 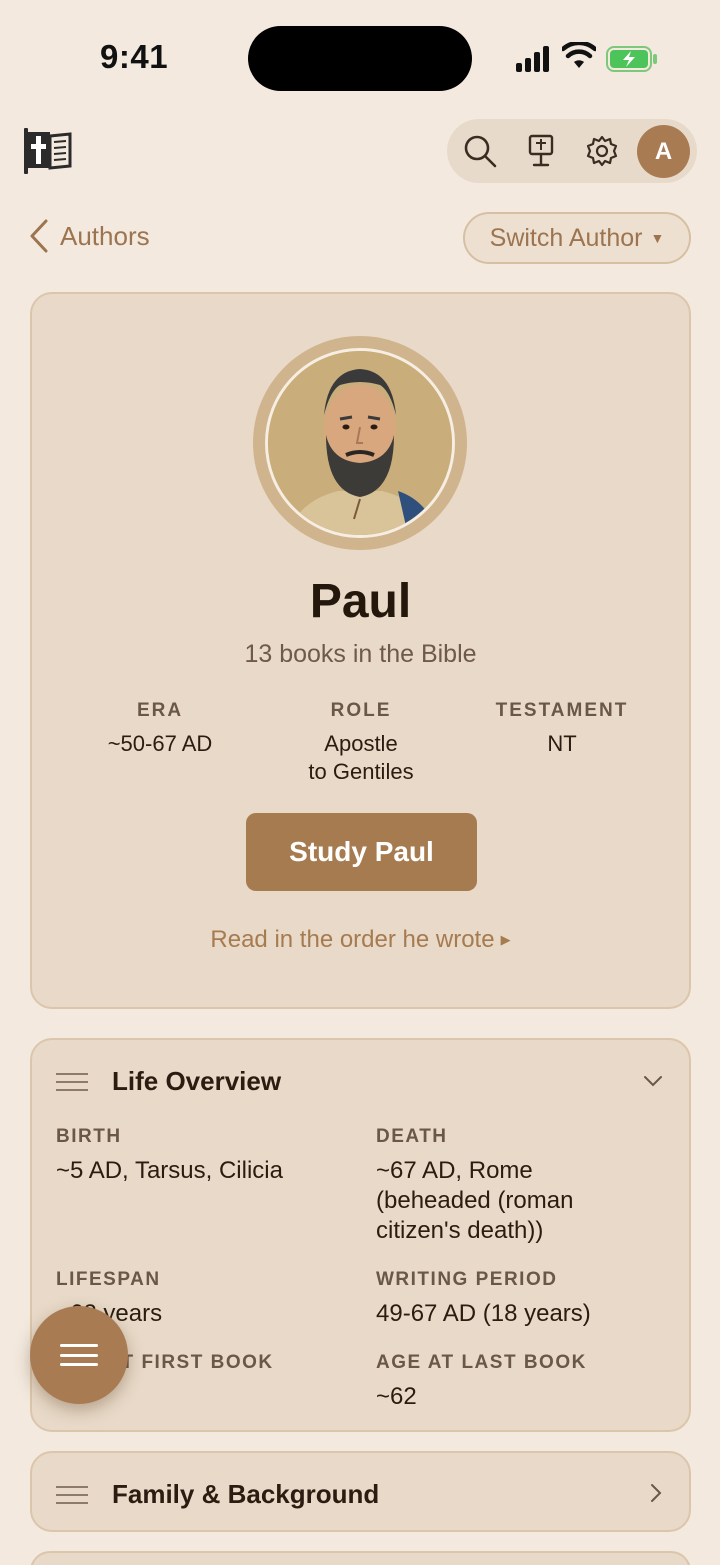 I want to click on author-name: Paul, so click(x=360, y=601).